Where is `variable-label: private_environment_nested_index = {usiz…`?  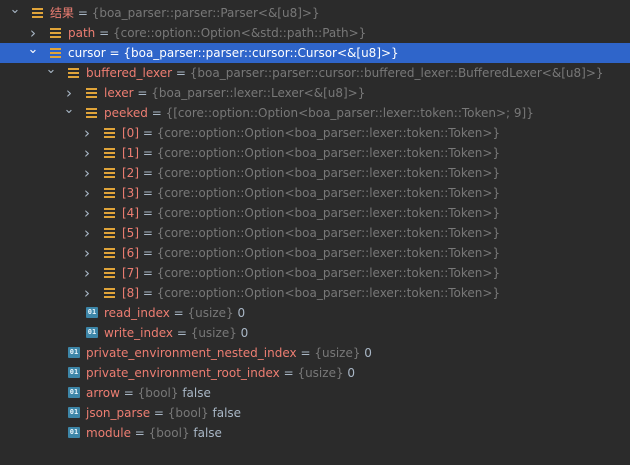
variable-label: private_environment_nested_index = {usiz… is located at coordinates (229, 353).